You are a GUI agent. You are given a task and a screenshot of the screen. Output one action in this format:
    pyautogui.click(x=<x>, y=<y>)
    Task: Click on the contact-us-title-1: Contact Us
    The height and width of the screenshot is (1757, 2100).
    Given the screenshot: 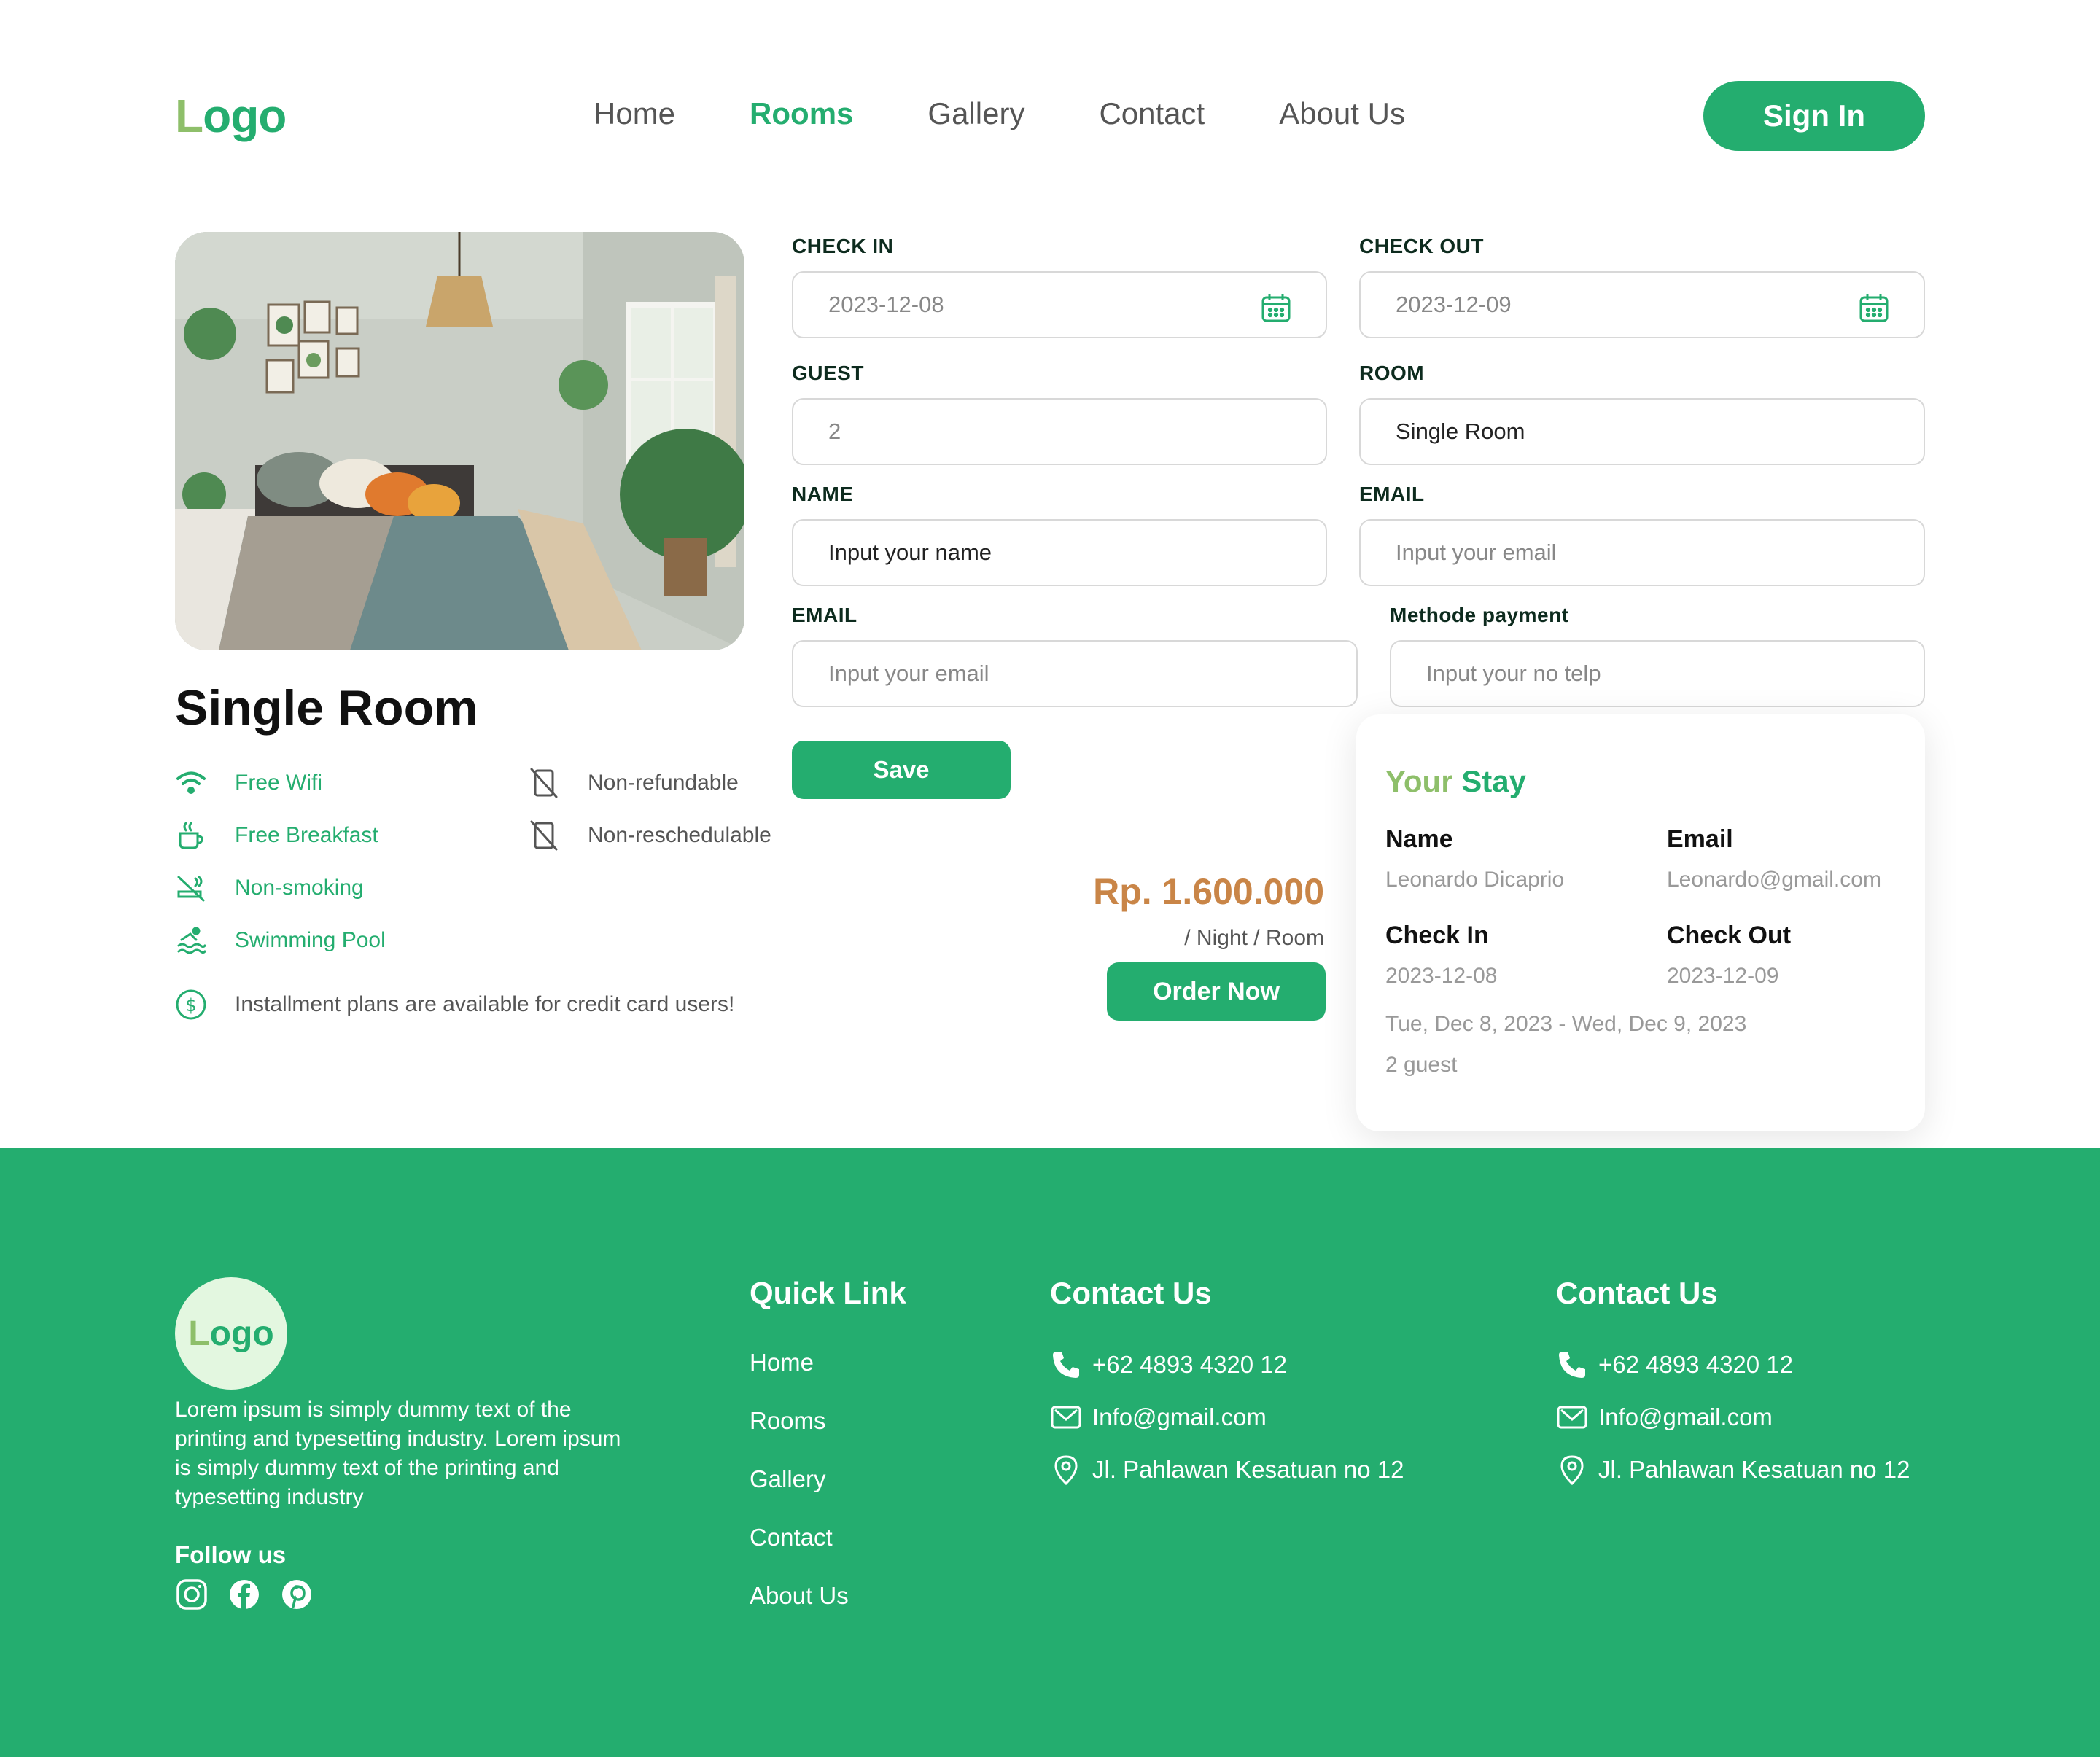 What is the action you would take?
    pyautogui.click(x=1131, y=1293)
    